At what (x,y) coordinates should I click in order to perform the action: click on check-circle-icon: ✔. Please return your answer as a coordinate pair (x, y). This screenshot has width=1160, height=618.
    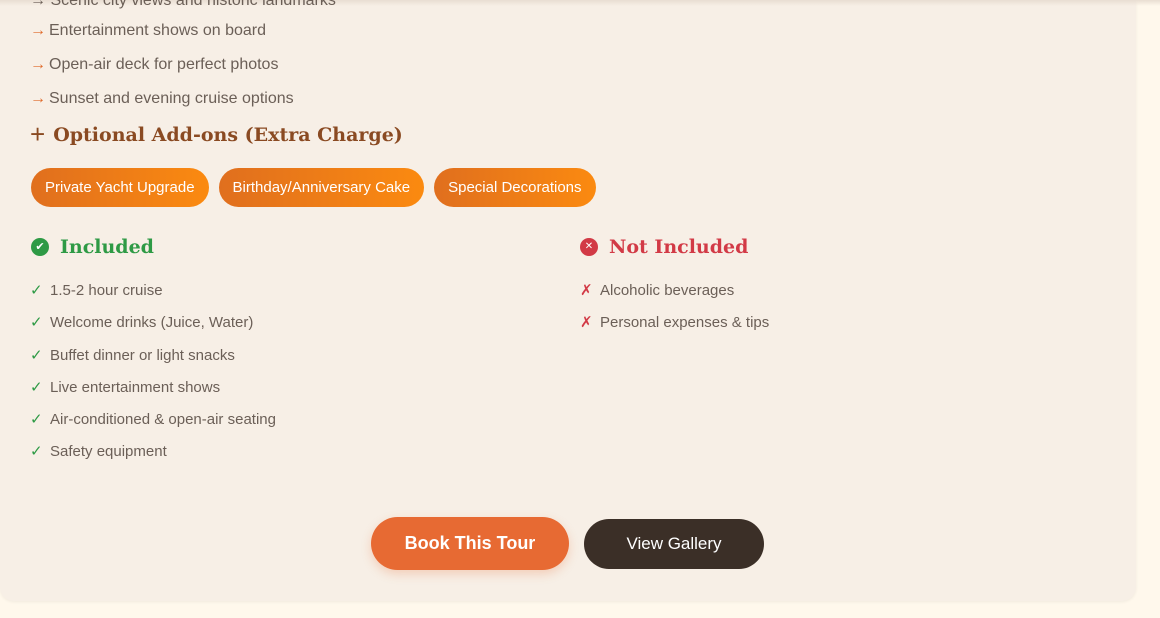
    Looking at the image, I should click on (40, 247).